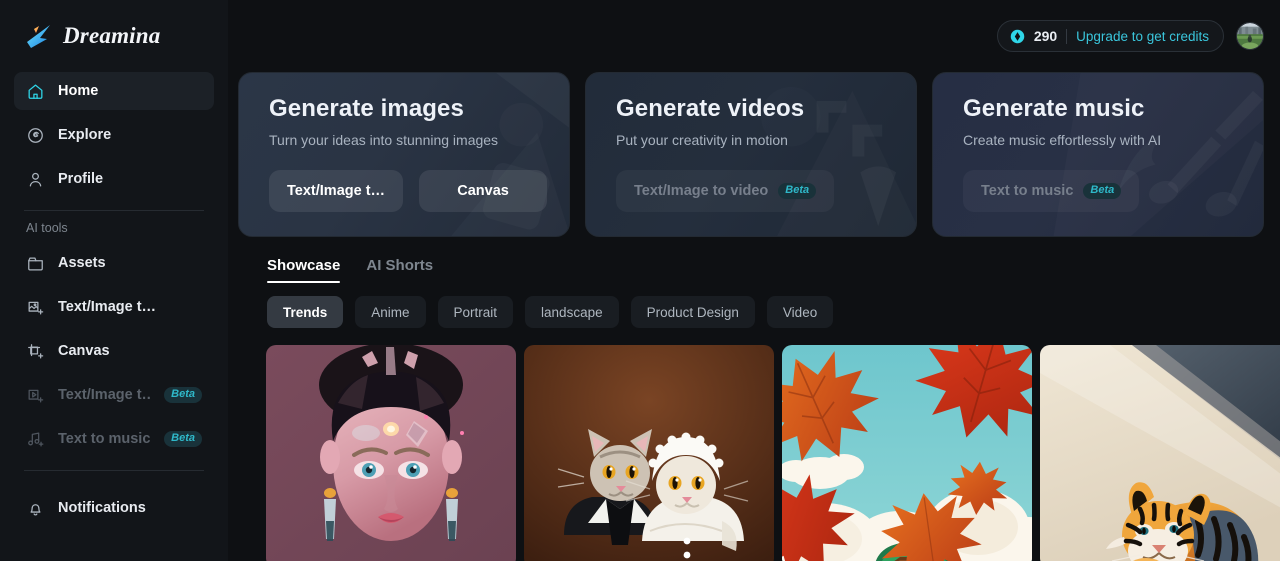 The image size is (1280, 561). I want to click on tab-label: Showcase, so click(304, 265).